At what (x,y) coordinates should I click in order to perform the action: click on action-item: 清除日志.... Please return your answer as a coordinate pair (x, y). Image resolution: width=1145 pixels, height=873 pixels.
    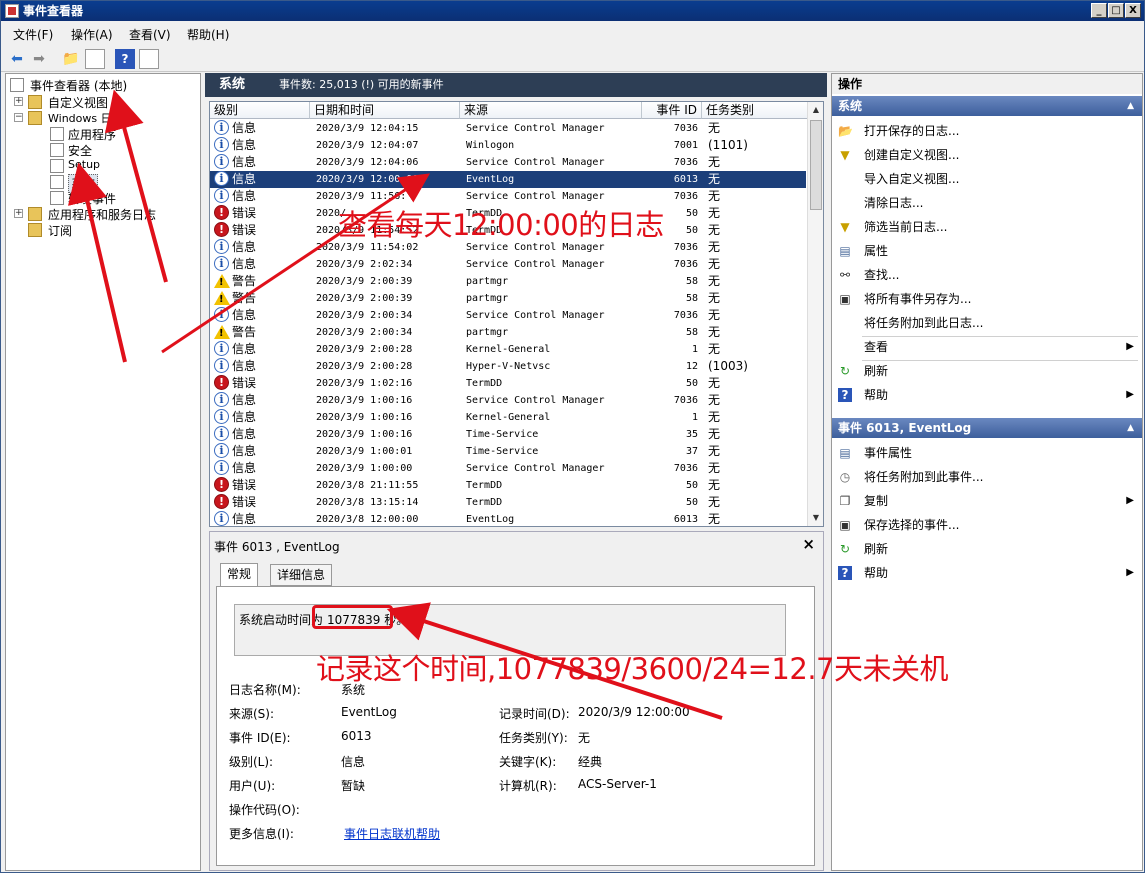
    Looking at the image, I should click on (988, 203).